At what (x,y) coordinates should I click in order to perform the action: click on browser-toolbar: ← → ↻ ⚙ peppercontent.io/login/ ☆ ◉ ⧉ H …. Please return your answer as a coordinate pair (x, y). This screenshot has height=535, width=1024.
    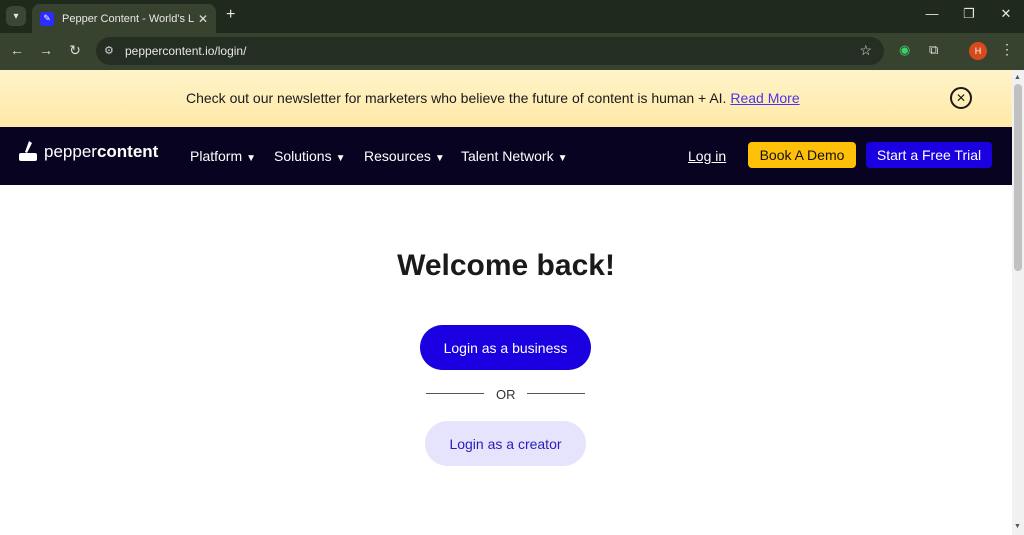
    Looking at the image, I should click on (512, 51).